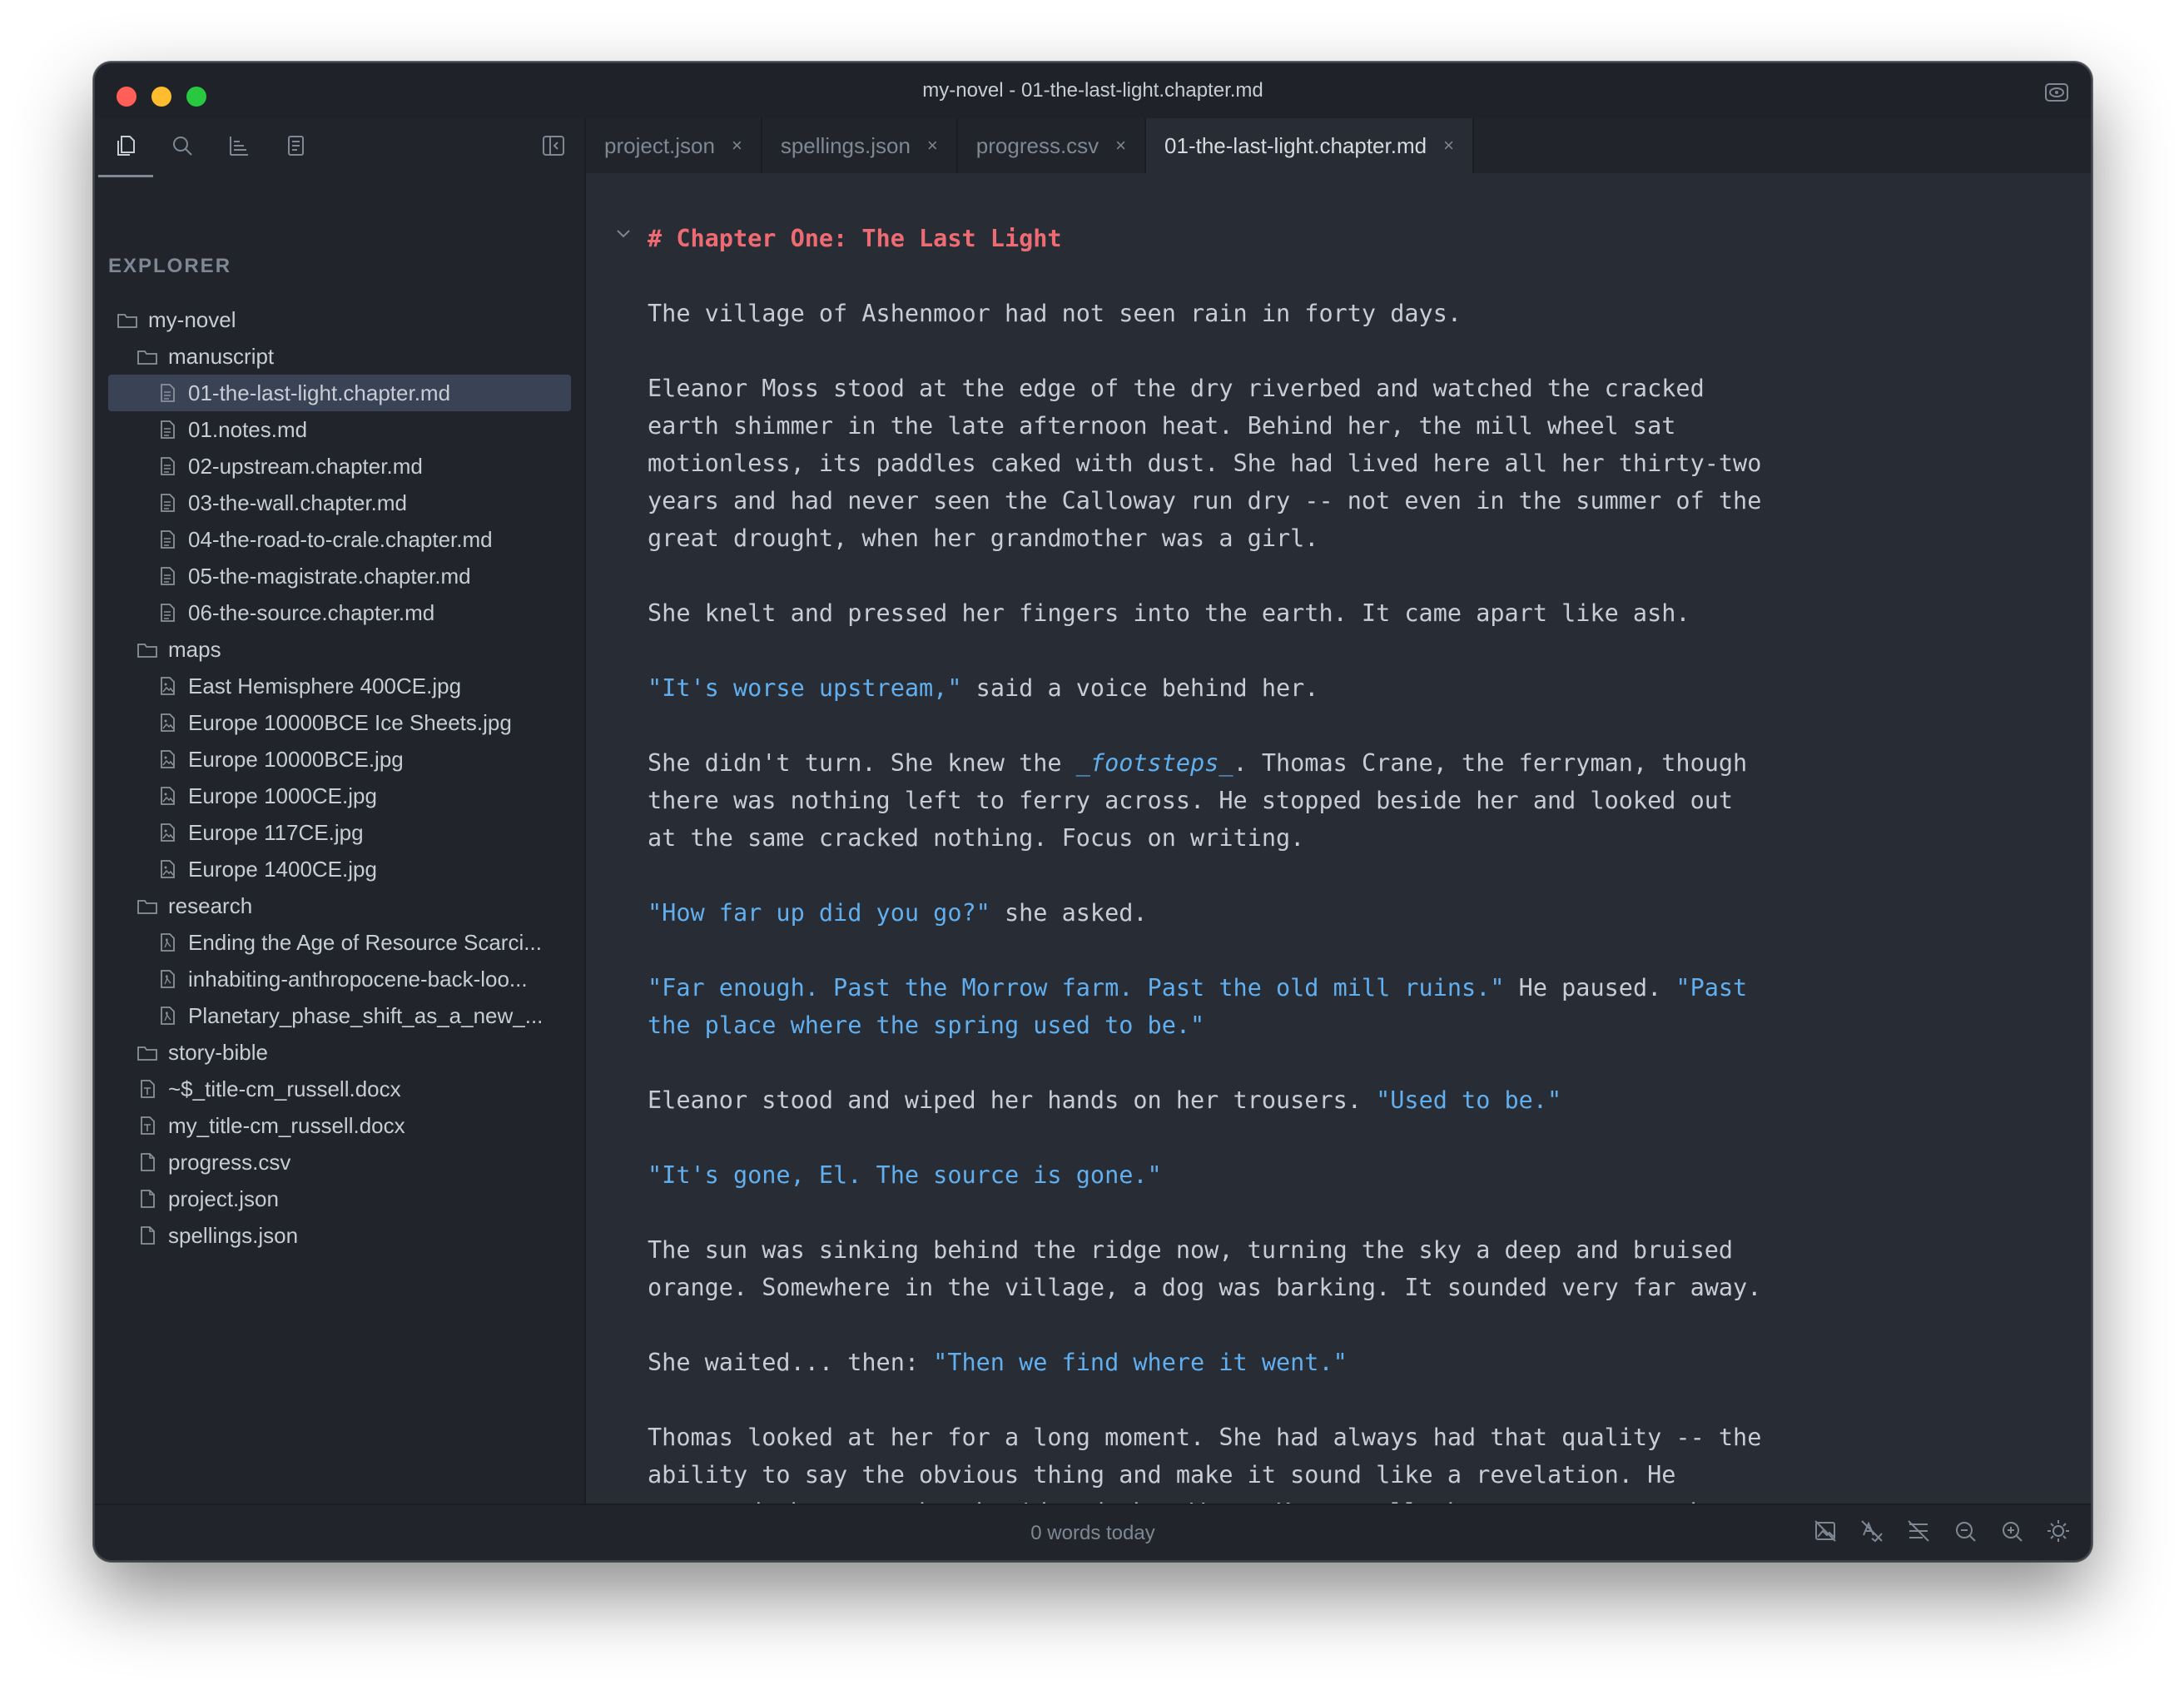 Image resolution: width=2184 pixels, height=1685 pixels. Describe the element at coordinates (286, 1125) in the screenshot. I see `tree-item-label: my_title-cm_russell.docx` at that location.